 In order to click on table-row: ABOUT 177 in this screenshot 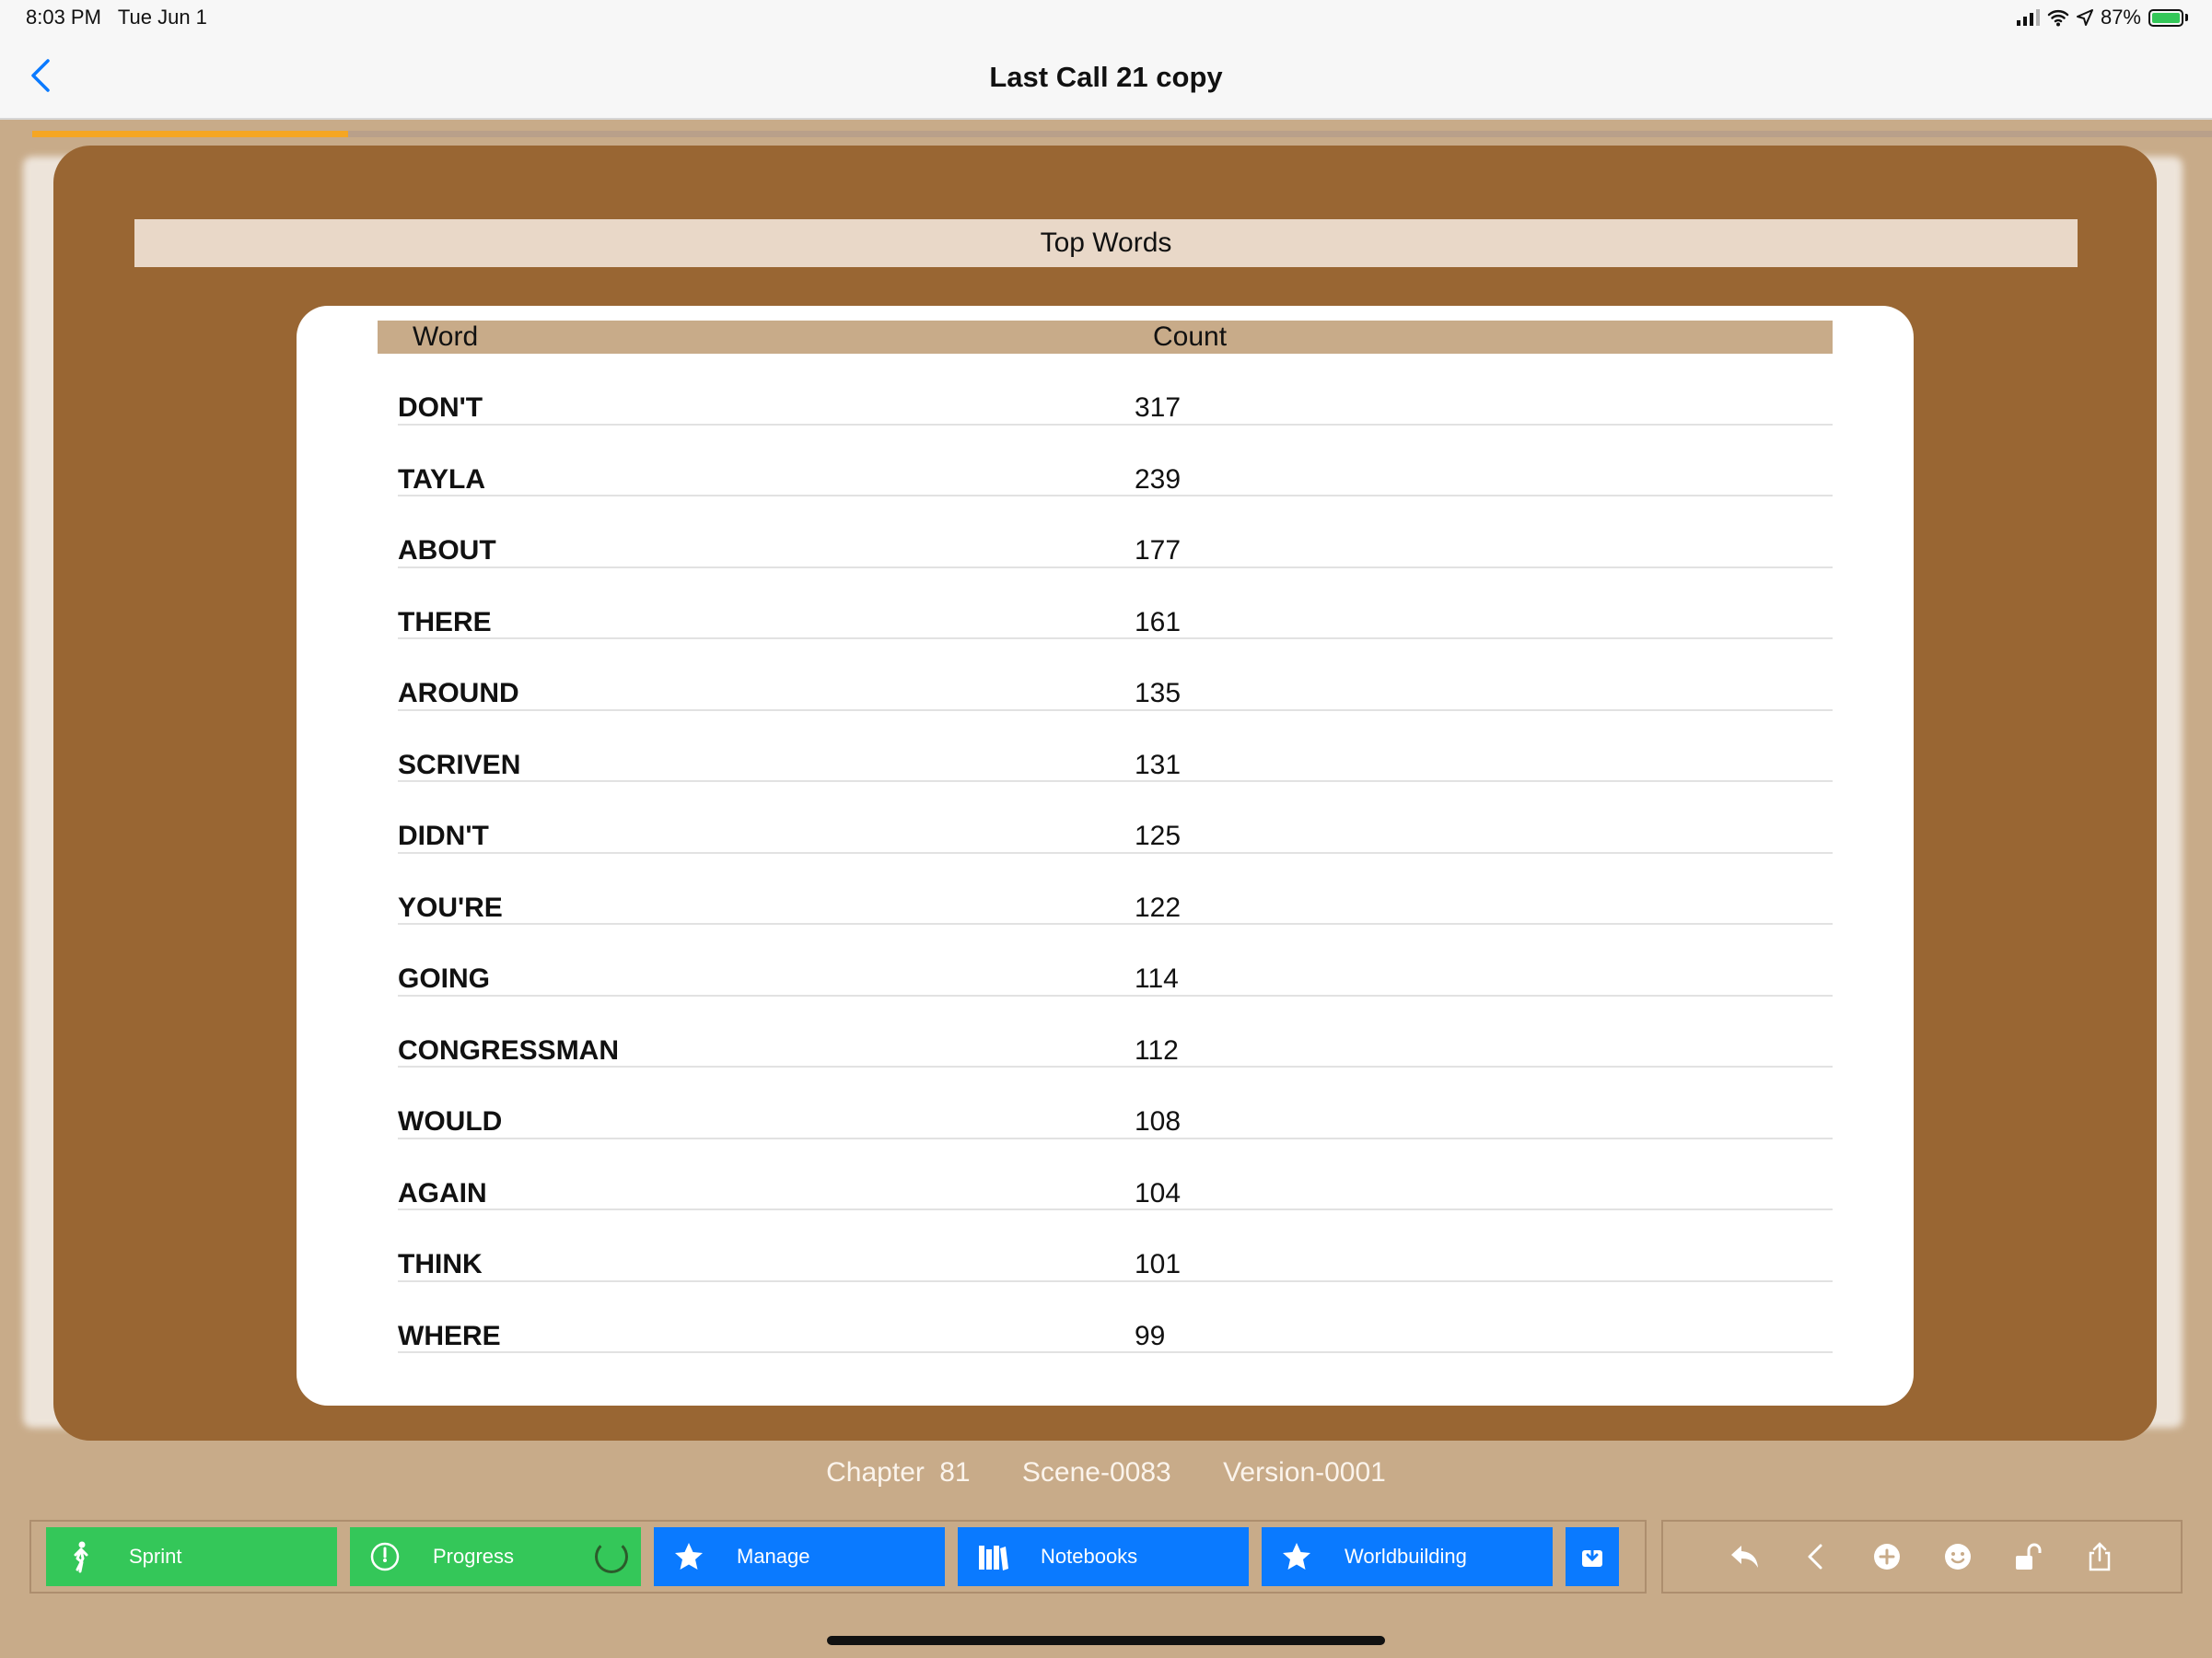, I will do `click(1116, 532)`.